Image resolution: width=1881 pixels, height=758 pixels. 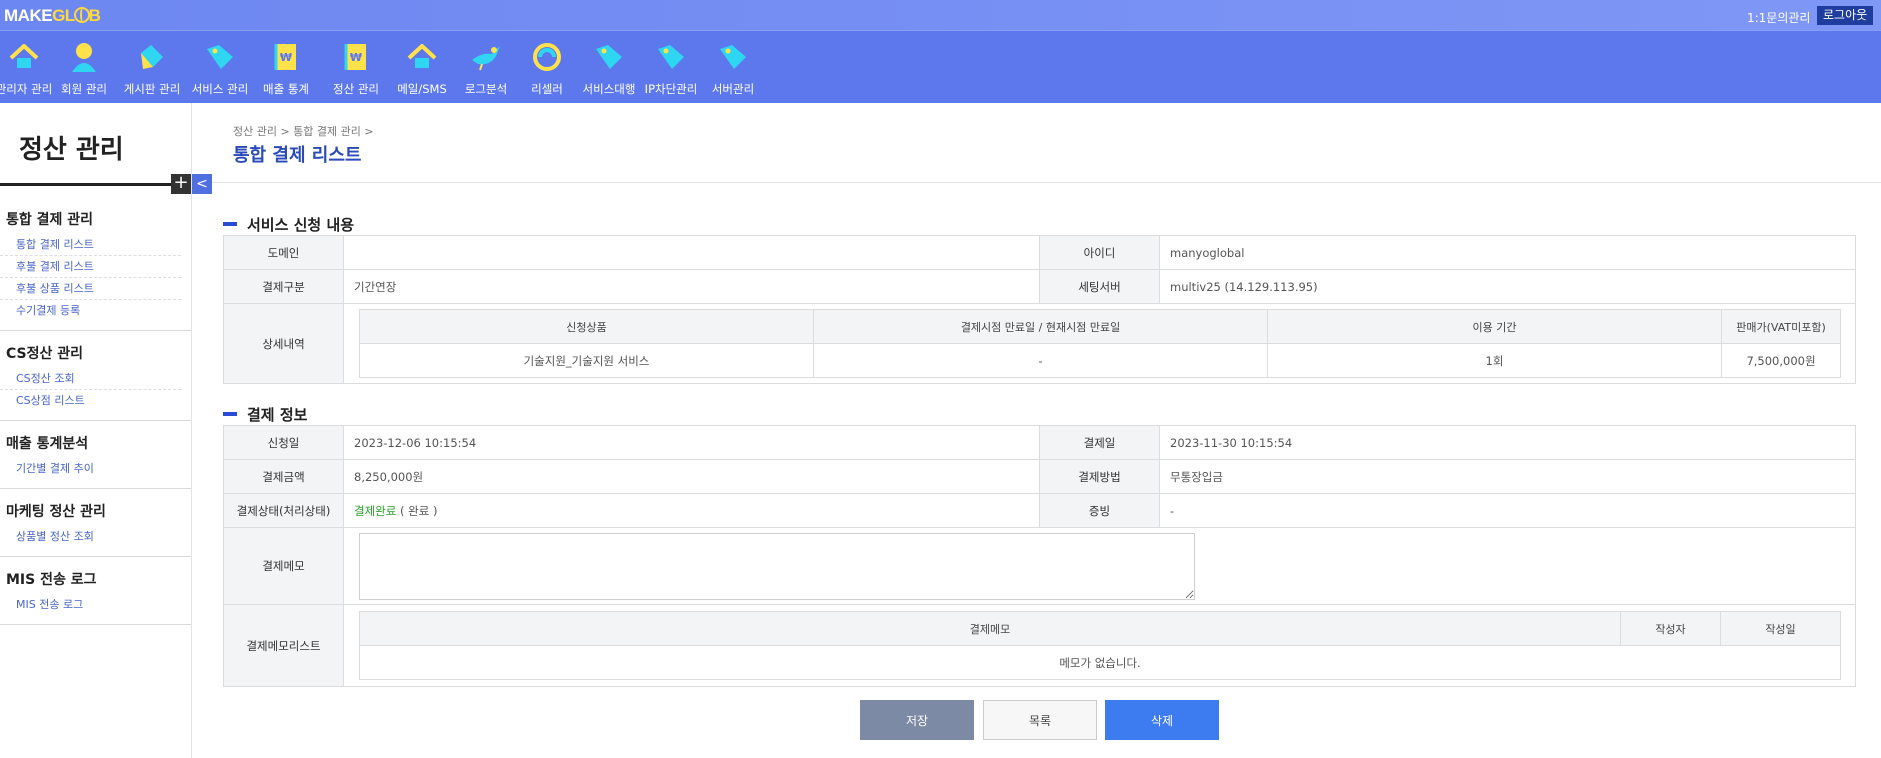 I want to click on sidebar-item-product-settlement: 상품별 정산 조회, so click(x=90, y=537).